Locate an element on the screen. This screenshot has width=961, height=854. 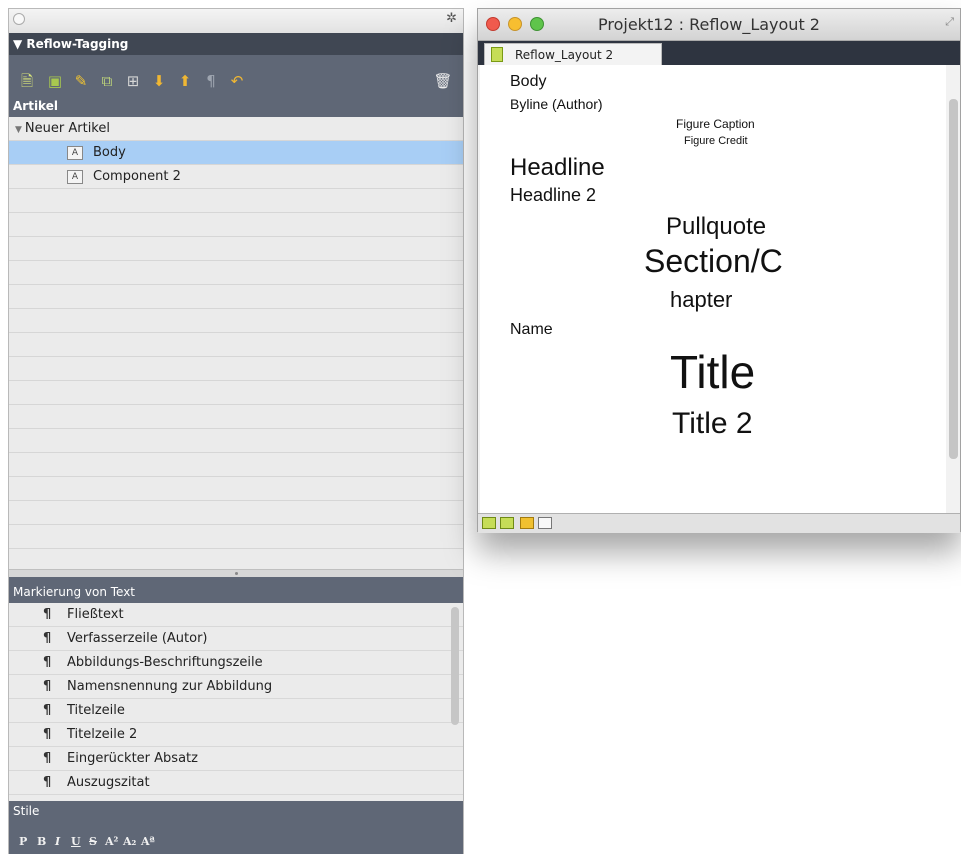
bold-style-button: B is located at coordinates (41, 841).